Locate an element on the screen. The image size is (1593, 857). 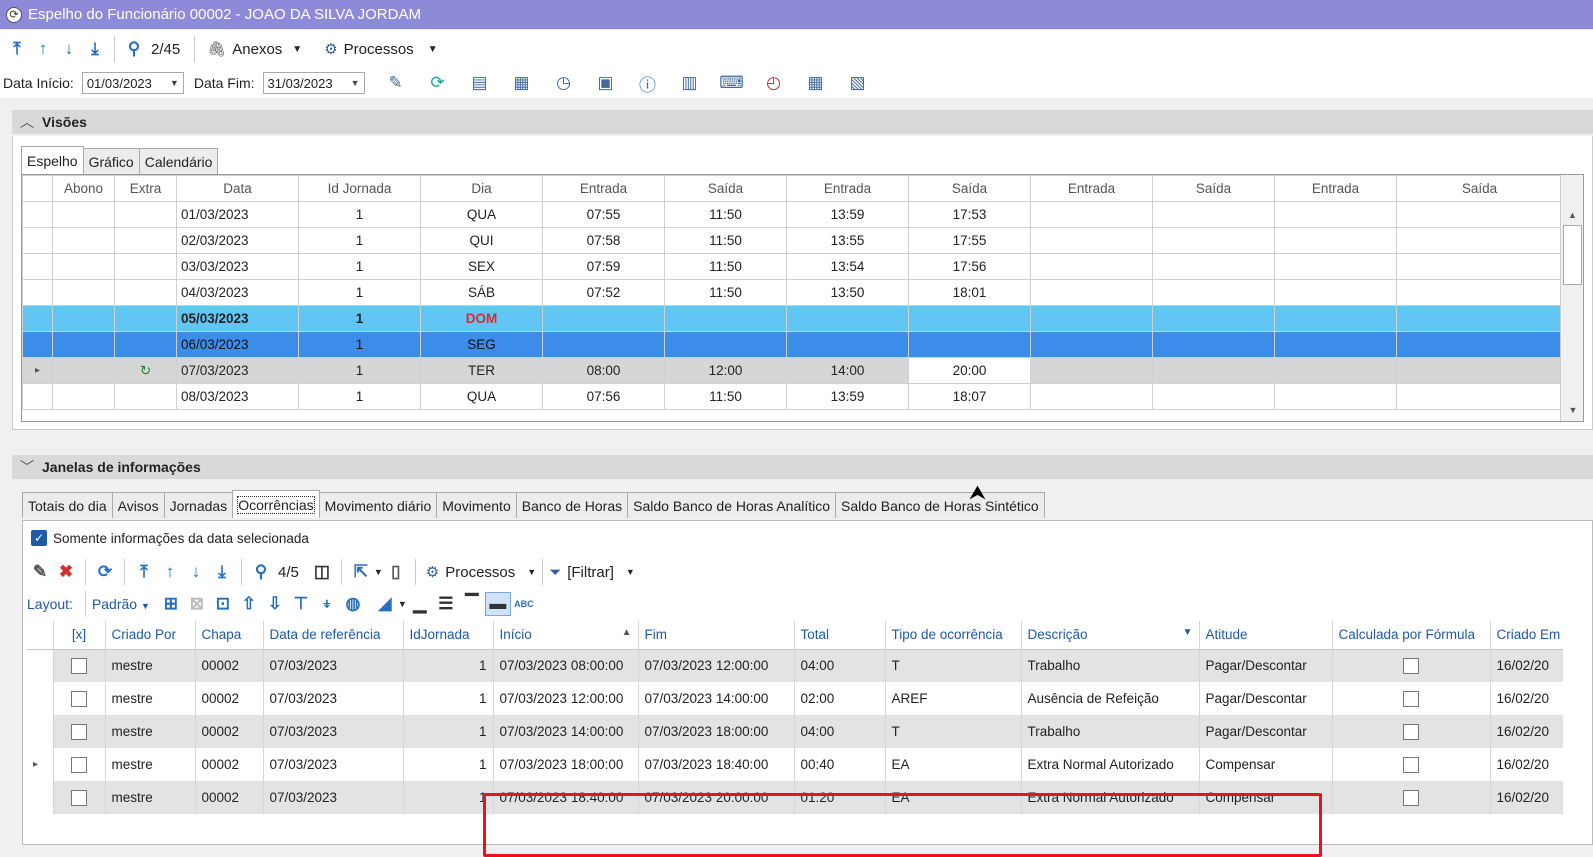
extra-edit-icon: ↻ is located at coordinates (145, 370).